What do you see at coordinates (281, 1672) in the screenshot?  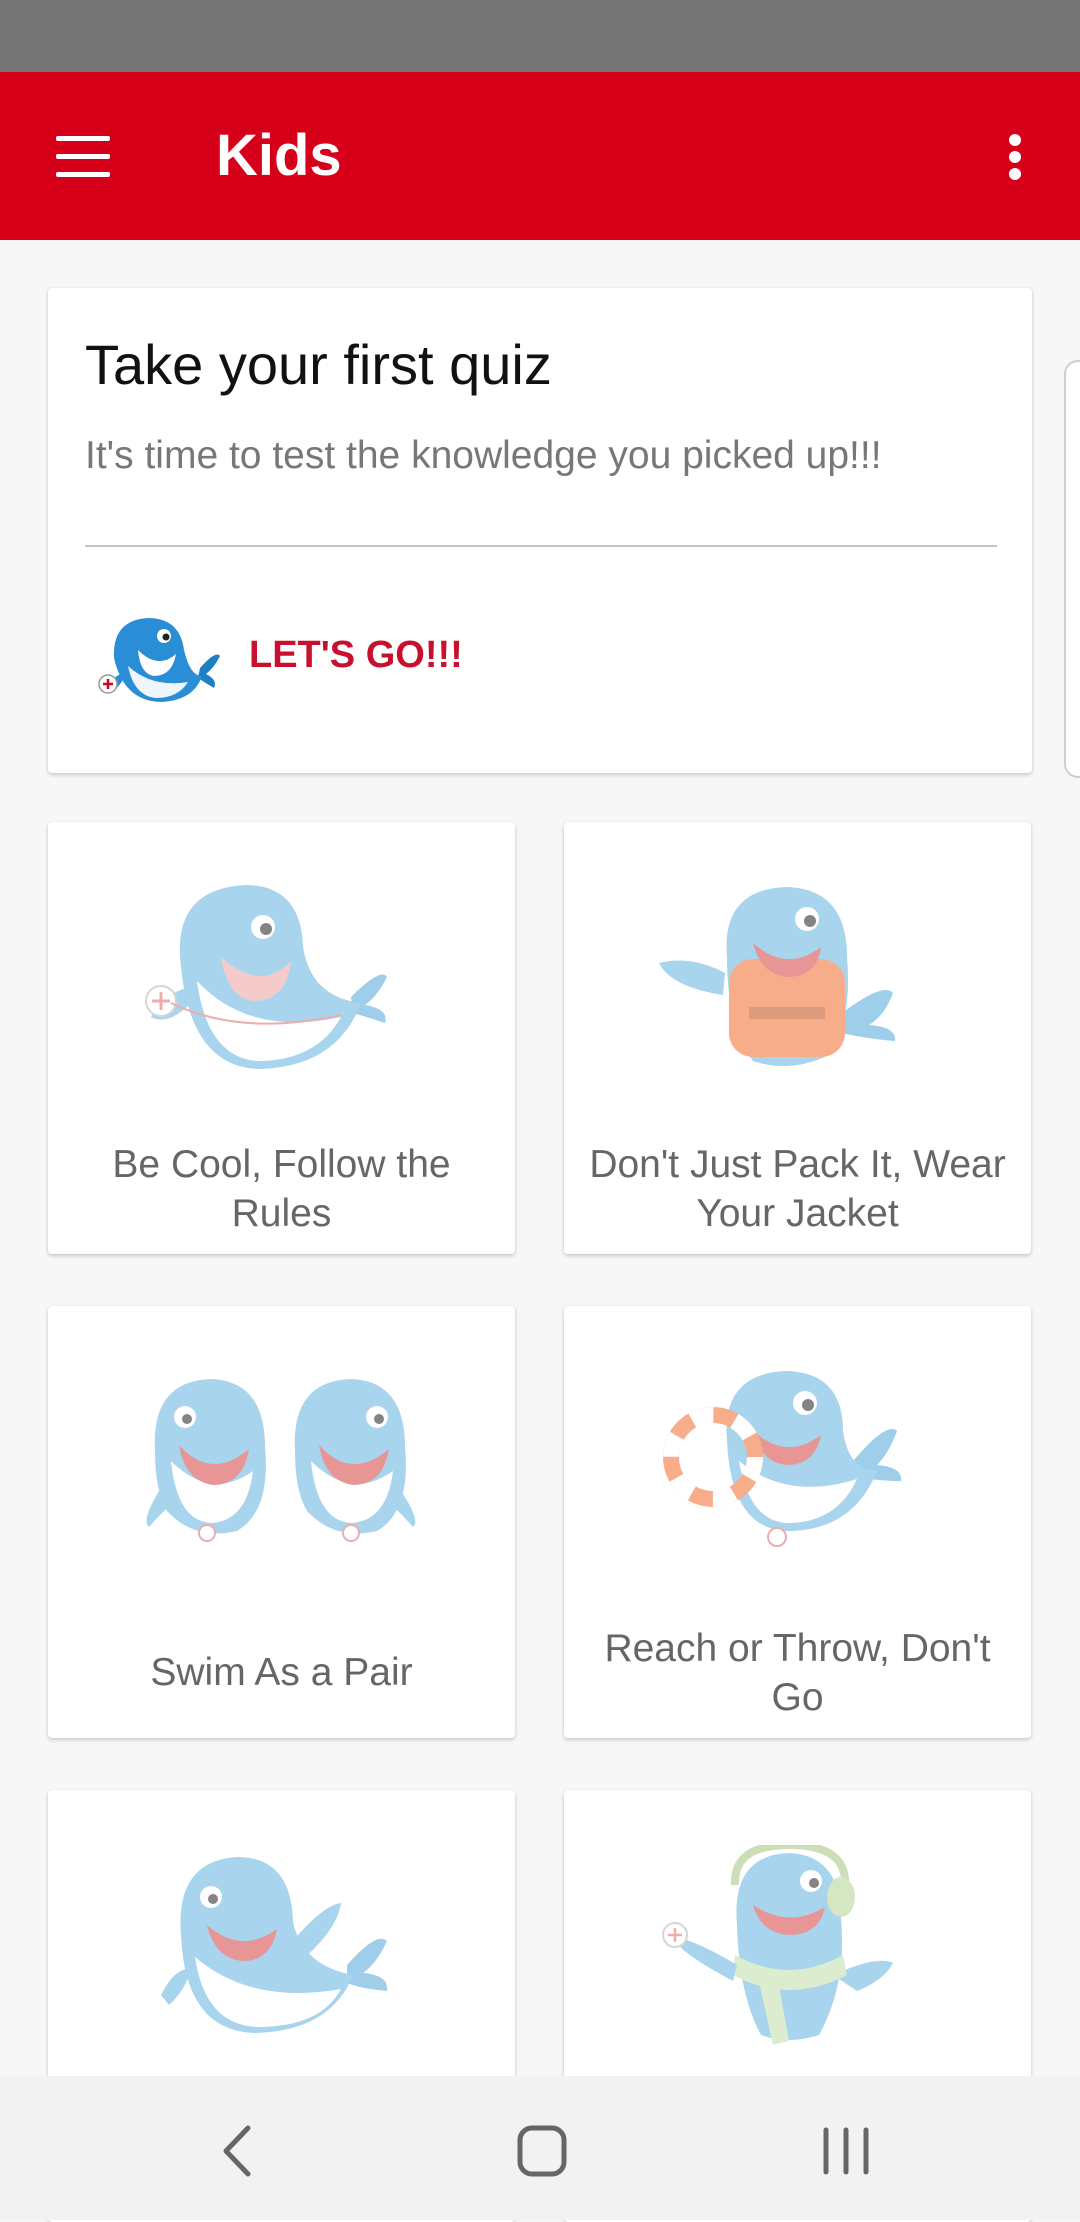 I see `topic-label: Swim As a Pair` at bounding box center [281, 1672].